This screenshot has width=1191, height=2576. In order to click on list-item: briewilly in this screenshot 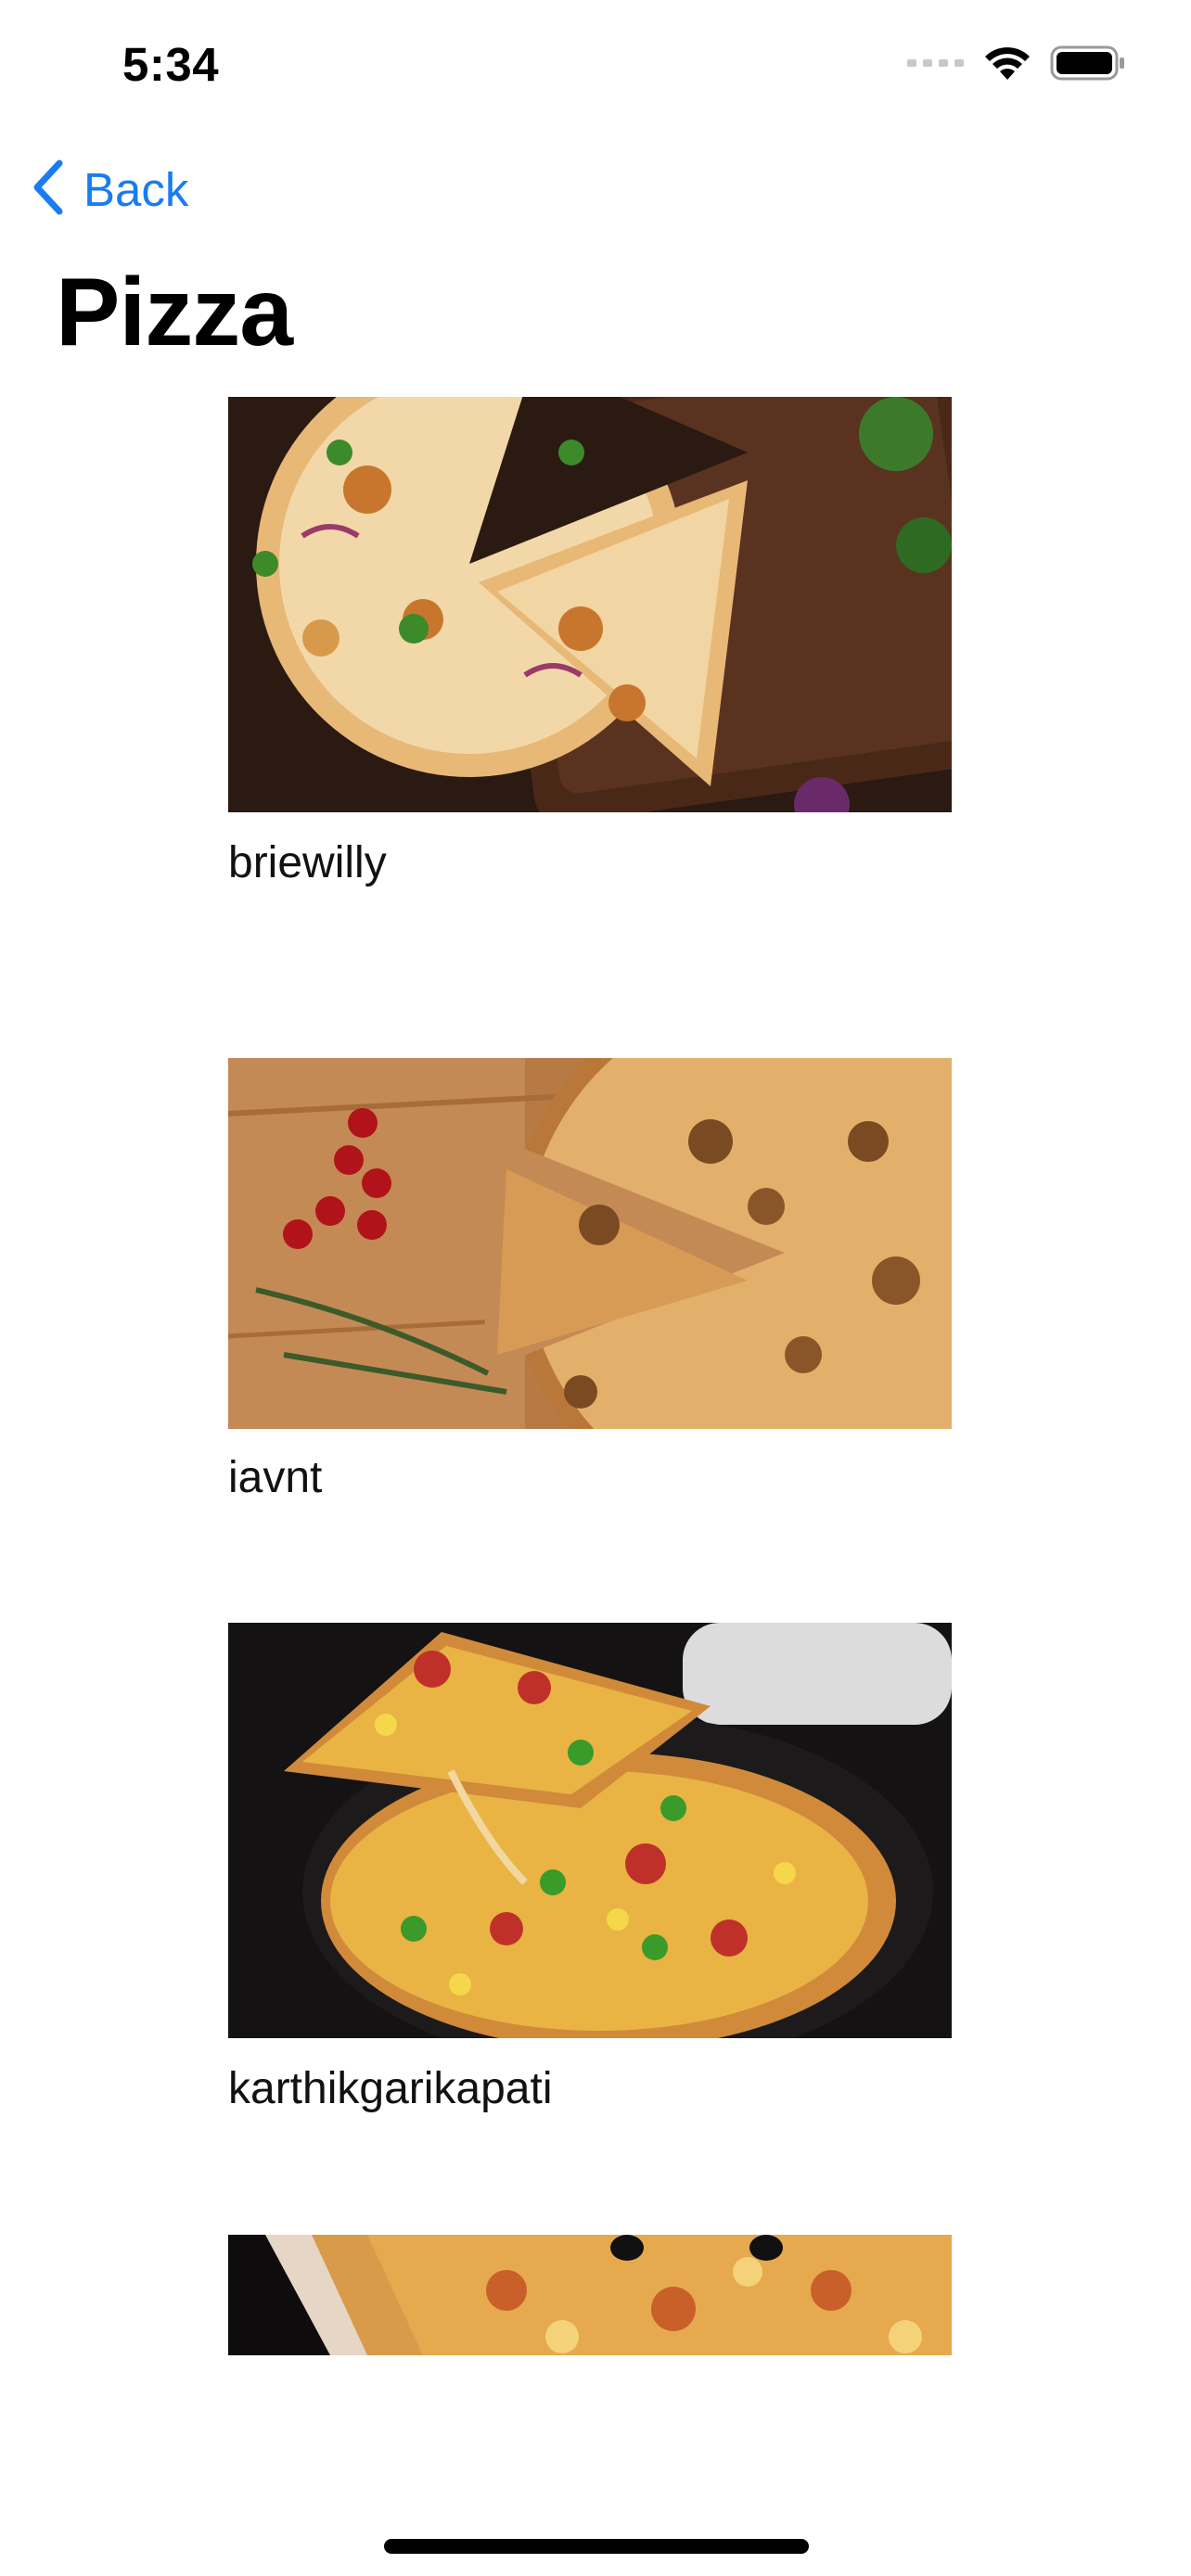, I will do `click(590, 647)`.